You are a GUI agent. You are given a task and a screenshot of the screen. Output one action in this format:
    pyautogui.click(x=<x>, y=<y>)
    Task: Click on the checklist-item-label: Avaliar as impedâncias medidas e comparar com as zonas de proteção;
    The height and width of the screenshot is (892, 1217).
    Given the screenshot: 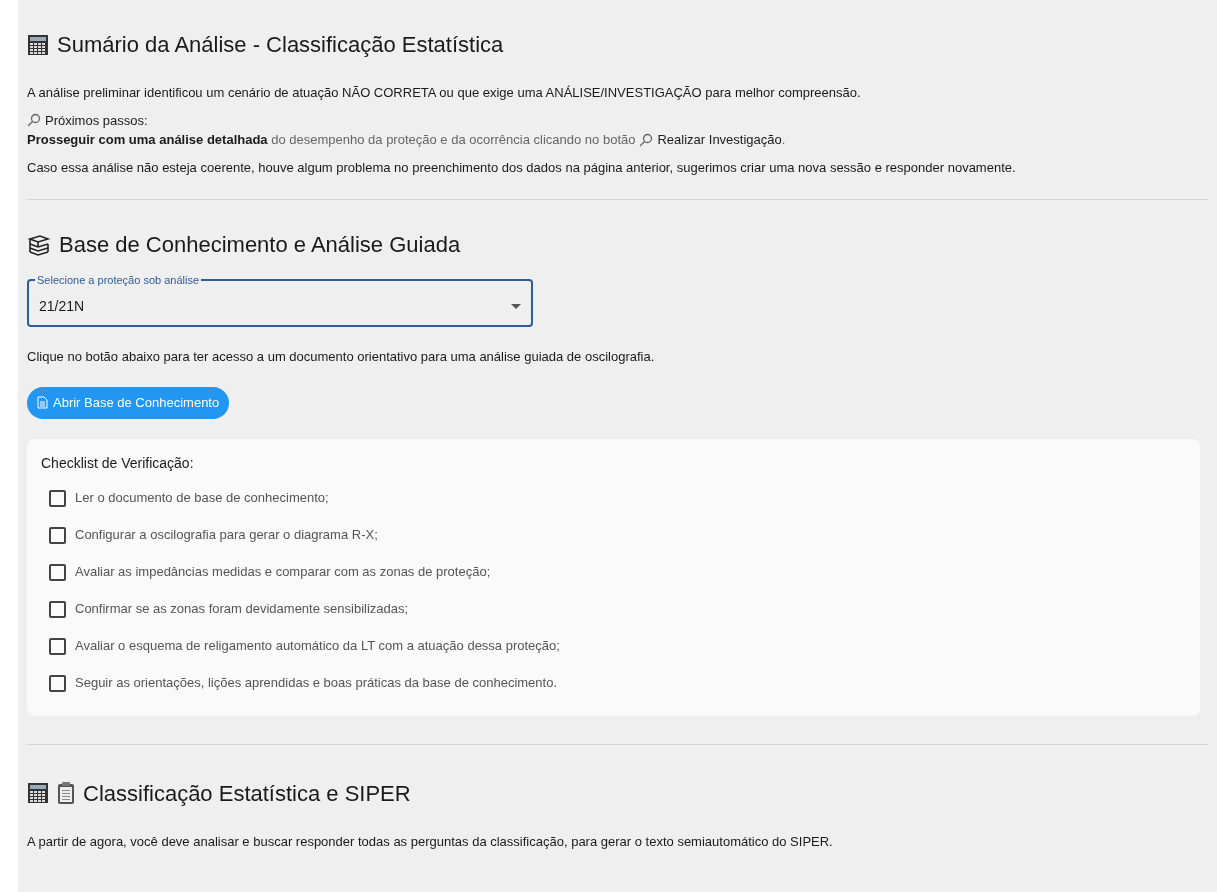 What is the action you would take?
    pyautogui.click(x=283, y=572)
    